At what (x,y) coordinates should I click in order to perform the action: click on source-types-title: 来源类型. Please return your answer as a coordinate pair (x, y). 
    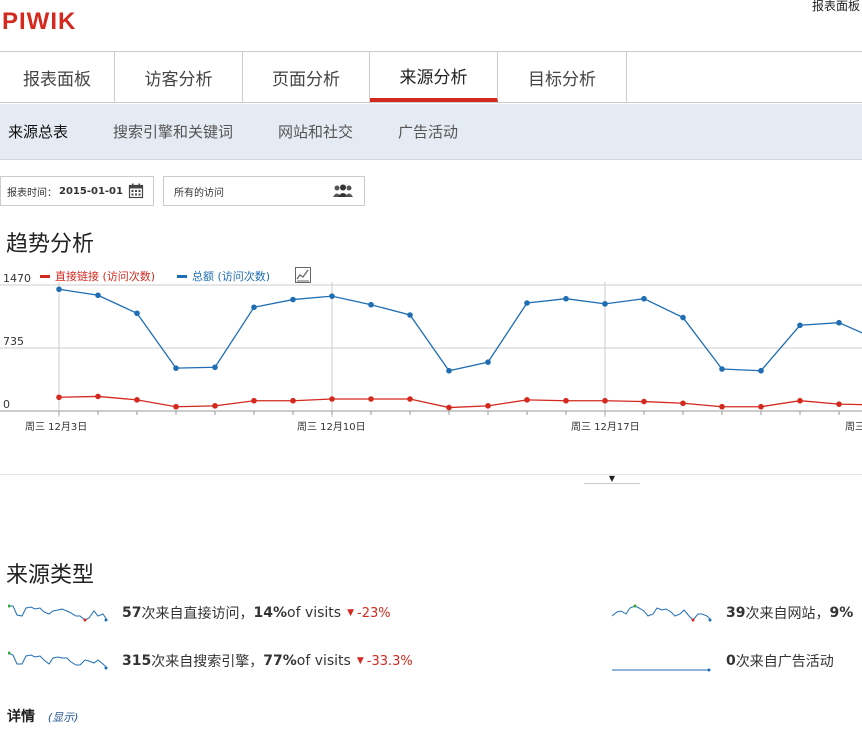
    Looking at the image, I should click on (50, 575).